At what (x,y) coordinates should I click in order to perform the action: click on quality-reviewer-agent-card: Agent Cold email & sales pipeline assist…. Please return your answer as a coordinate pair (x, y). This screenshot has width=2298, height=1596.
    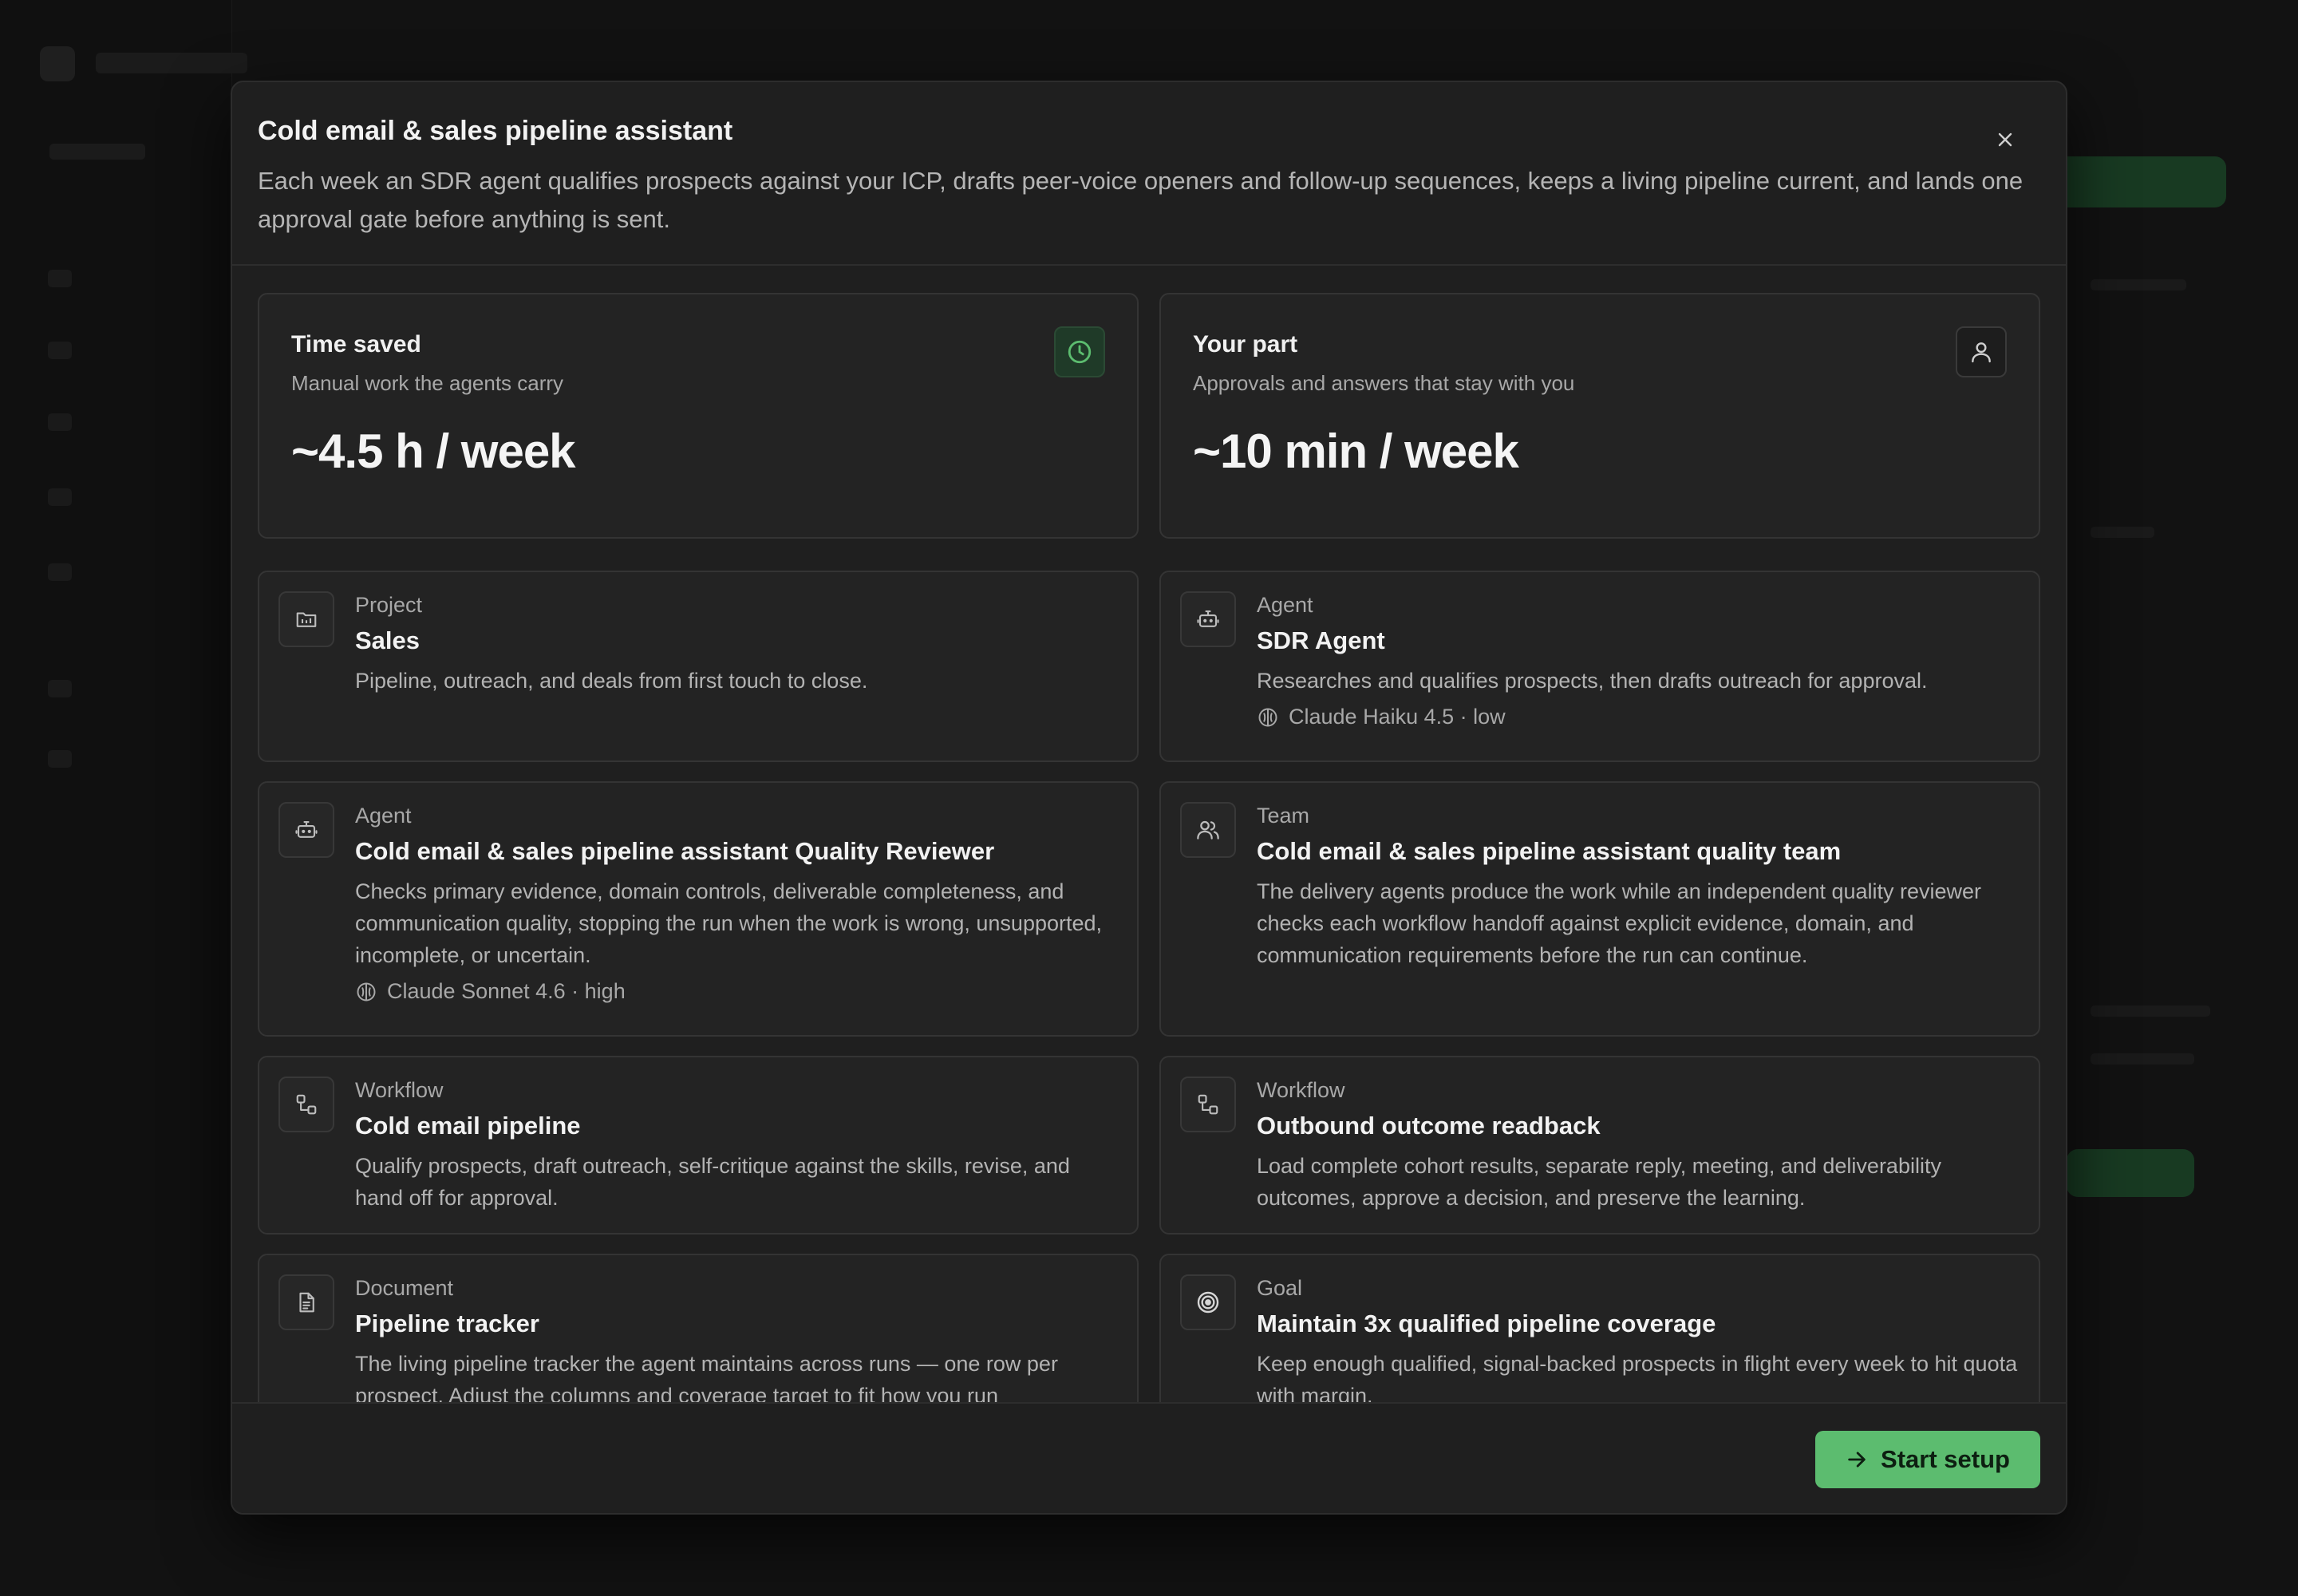
    Looking at the image, I should click on (699, 909).